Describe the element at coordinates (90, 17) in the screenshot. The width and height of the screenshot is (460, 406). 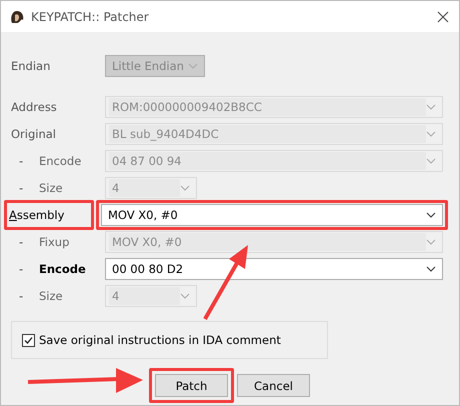
I see `window-title: KEYPATCH:: Patcher` at that location.